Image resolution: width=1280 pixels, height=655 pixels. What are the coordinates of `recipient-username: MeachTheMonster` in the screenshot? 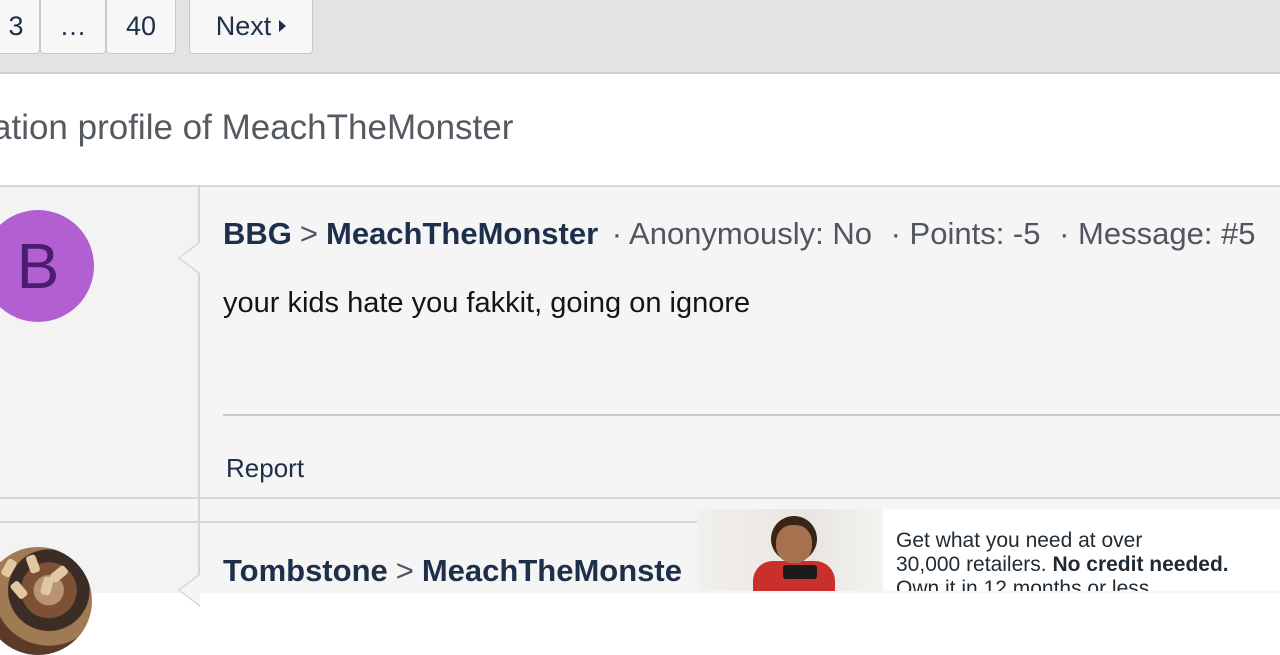 It's located at (462, 233).